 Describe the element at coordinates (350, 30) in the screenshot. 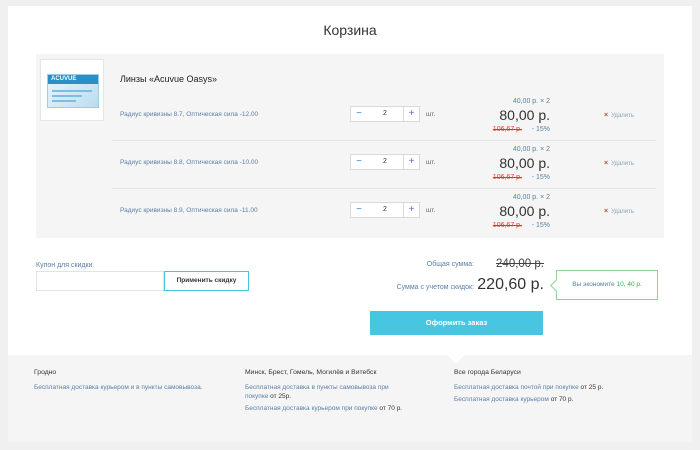

I see `page-title: Корзина` at that location.